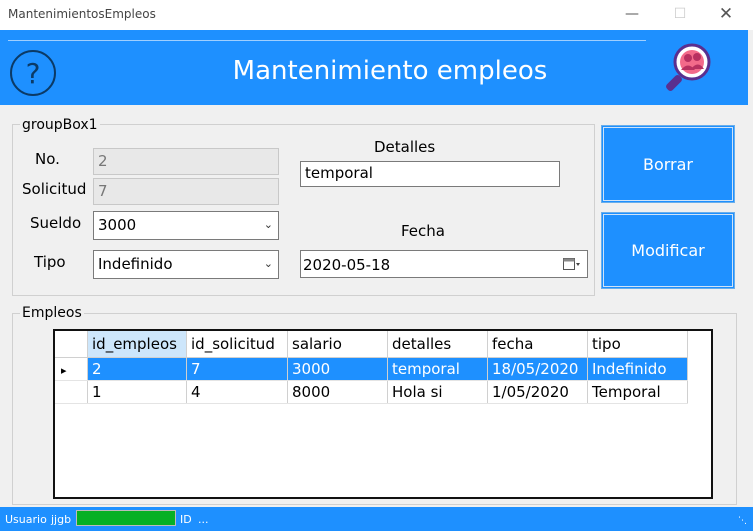 This screenshot has height=531, width=753. I want to click on maximize-button: ☐, so click(680, 14).